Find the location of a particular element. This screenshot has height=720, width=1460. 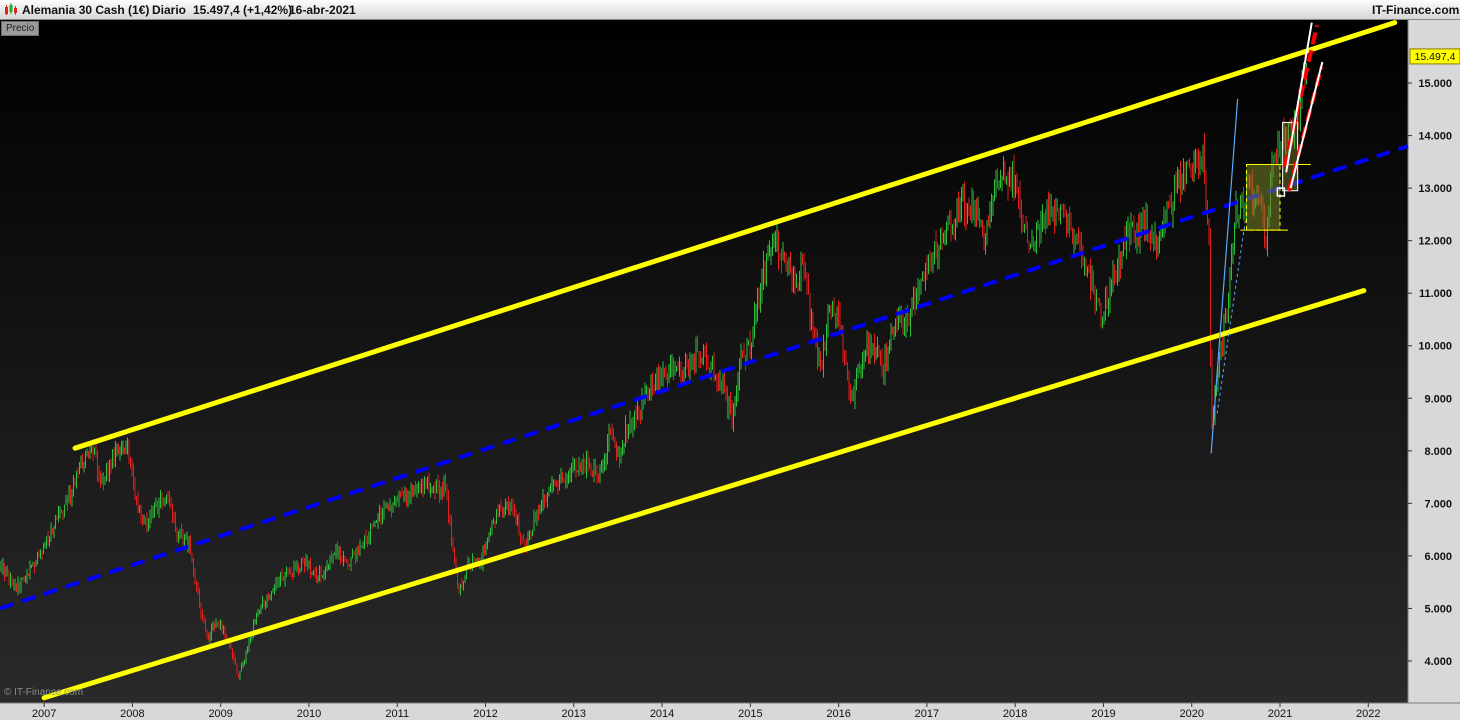

x-tick-label: 2018 is located at coordinates (1015, 714).